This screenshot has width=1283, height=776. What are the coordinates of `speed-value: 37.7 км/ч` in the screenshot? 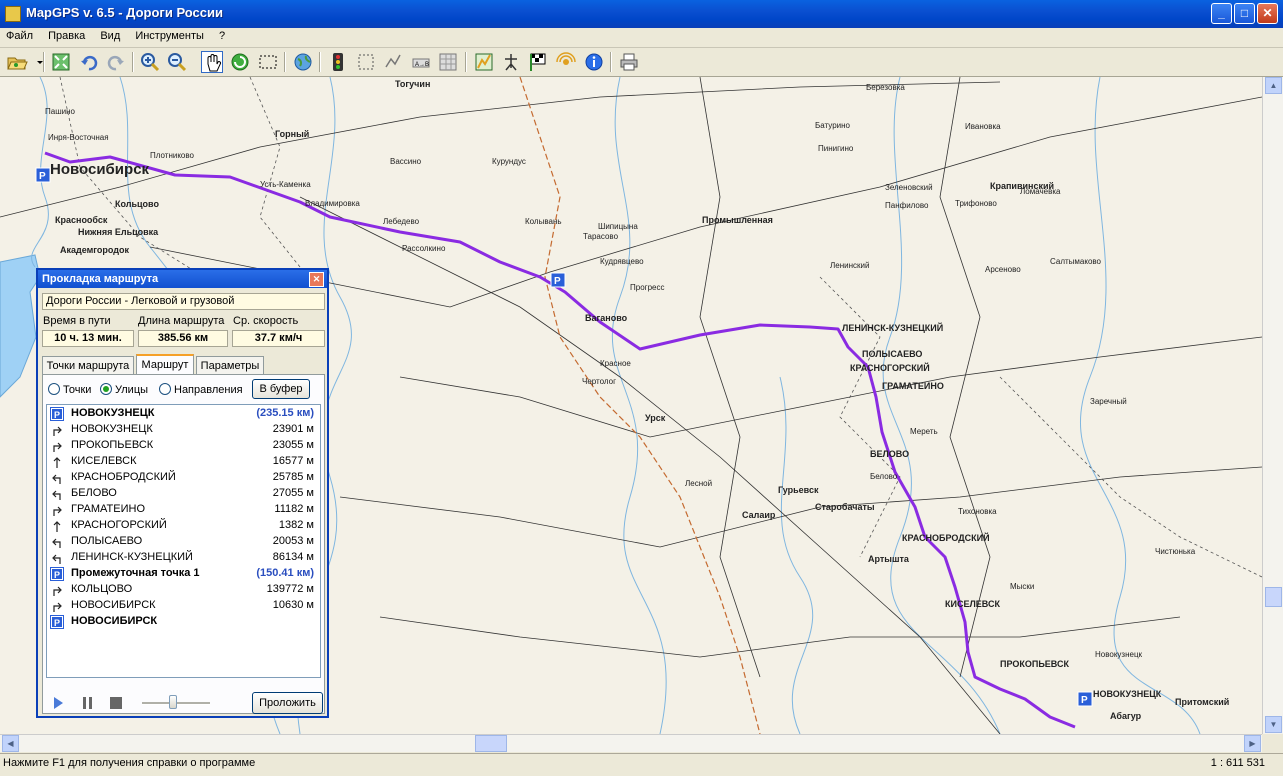 It's located at (278, 338).